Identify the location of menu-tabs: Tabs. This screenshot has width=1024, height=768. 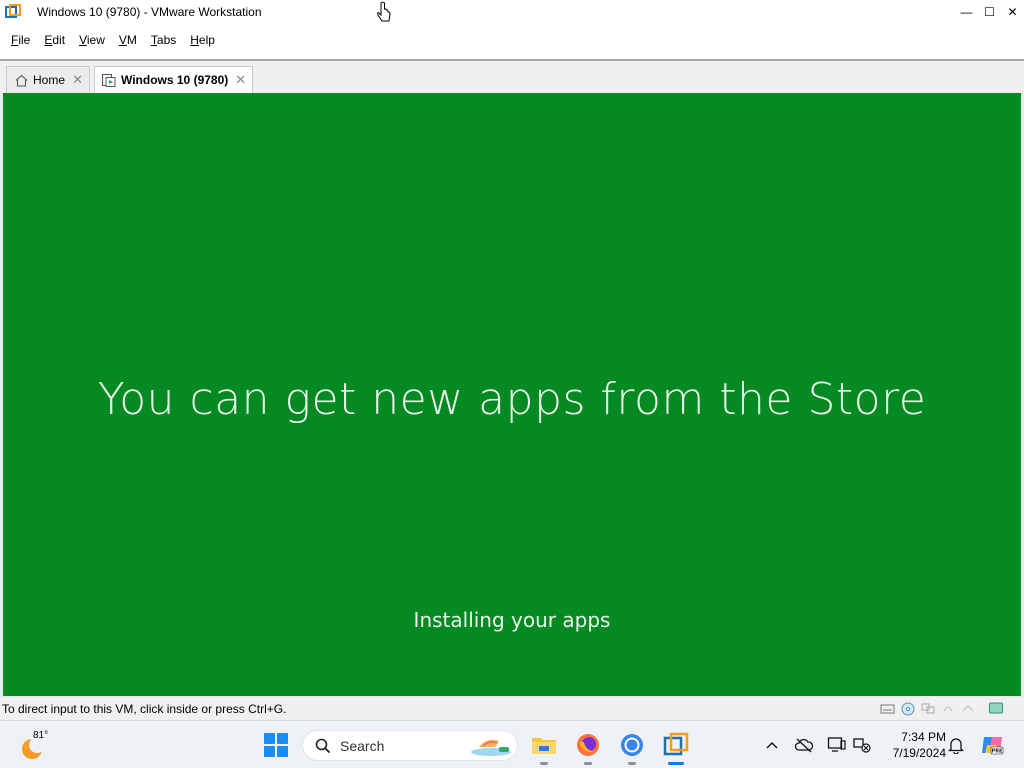
(163, 40).